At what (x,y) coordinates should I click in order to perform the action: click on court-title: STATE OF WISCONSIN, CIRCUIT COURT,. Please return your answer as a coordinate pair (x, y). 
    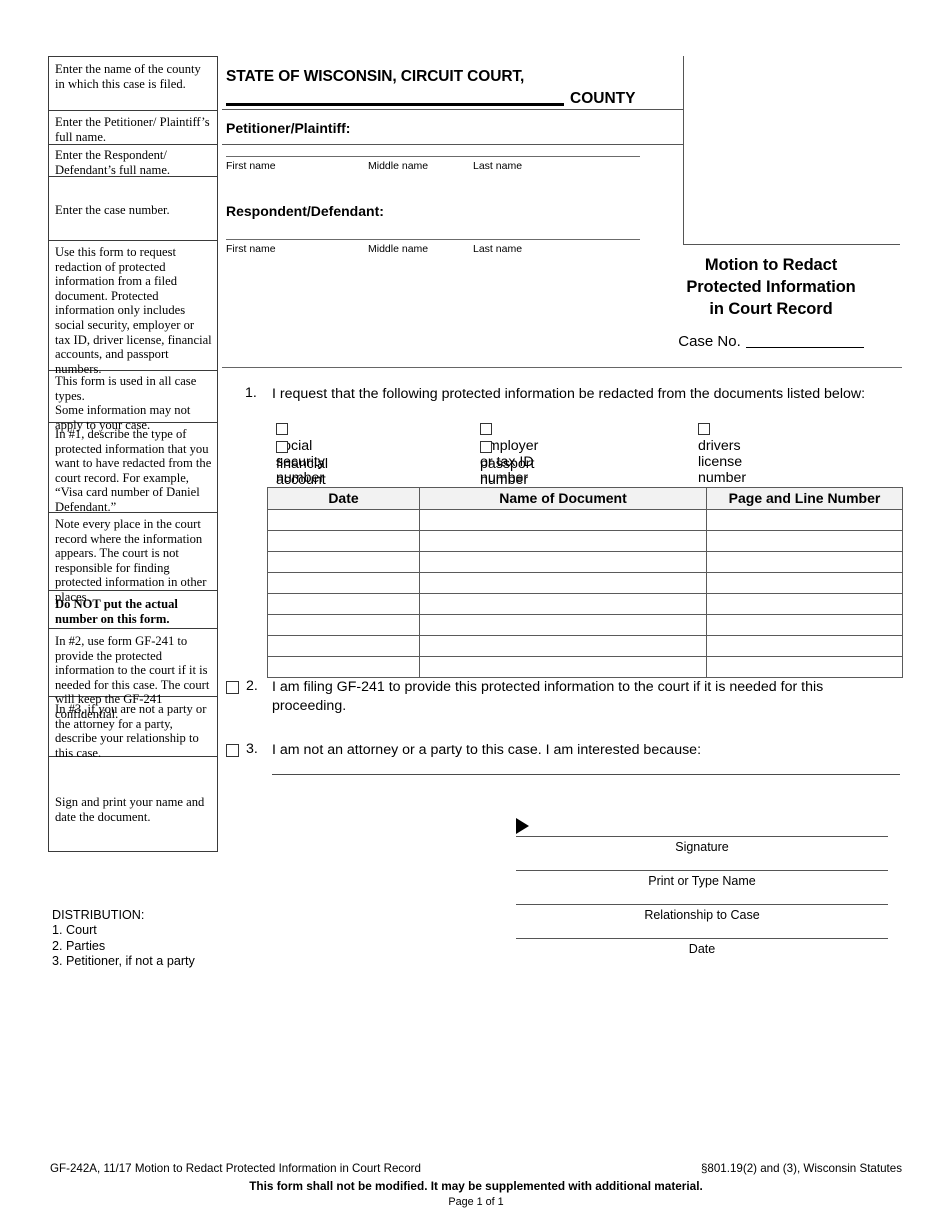
    Looking at the image, I should click on (375, 76).